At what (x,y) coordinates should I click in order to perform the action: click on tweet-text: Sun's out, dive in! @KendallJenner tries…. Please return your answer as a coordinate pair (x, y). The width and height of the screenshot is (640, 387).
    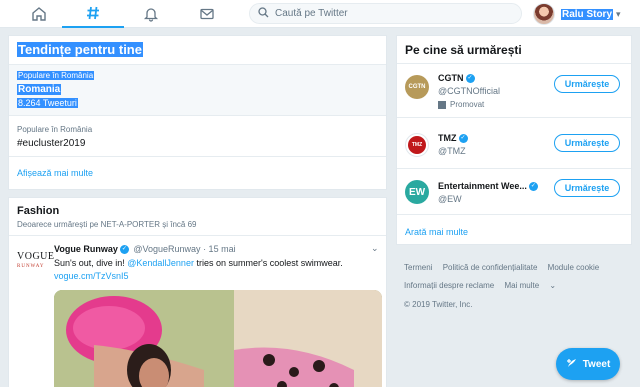
    Looking at the image, I should click on (198, 263).